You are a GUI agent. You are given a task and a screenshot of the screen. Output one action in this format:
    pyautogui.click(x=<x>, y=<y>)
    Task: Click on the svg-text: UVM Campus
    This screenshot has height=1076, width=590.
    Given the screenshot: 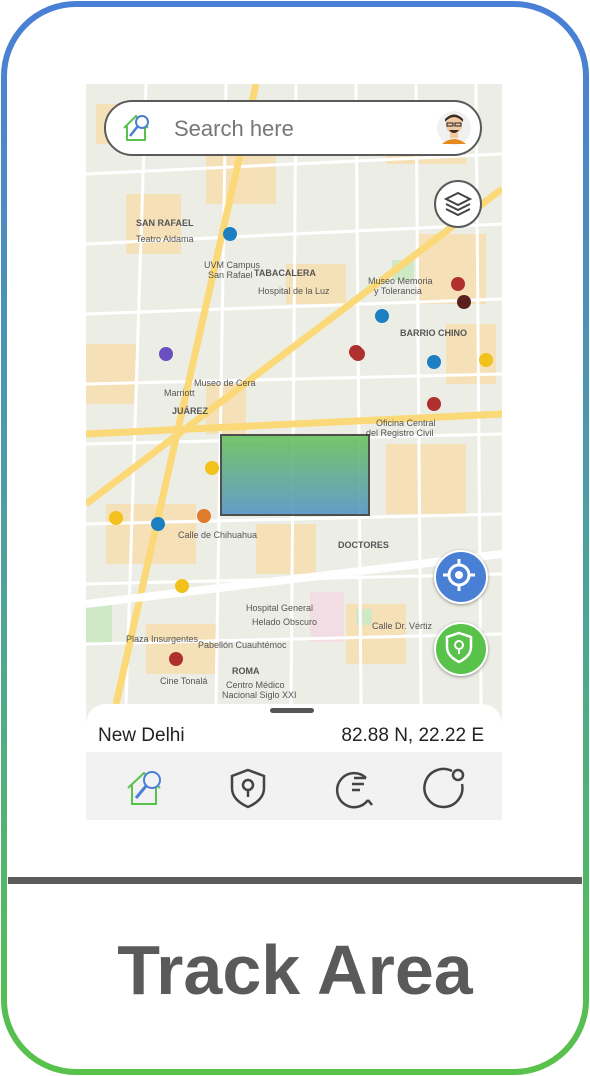 What is the action you would take?
    pyautogui.click(x=232, y=265)
    